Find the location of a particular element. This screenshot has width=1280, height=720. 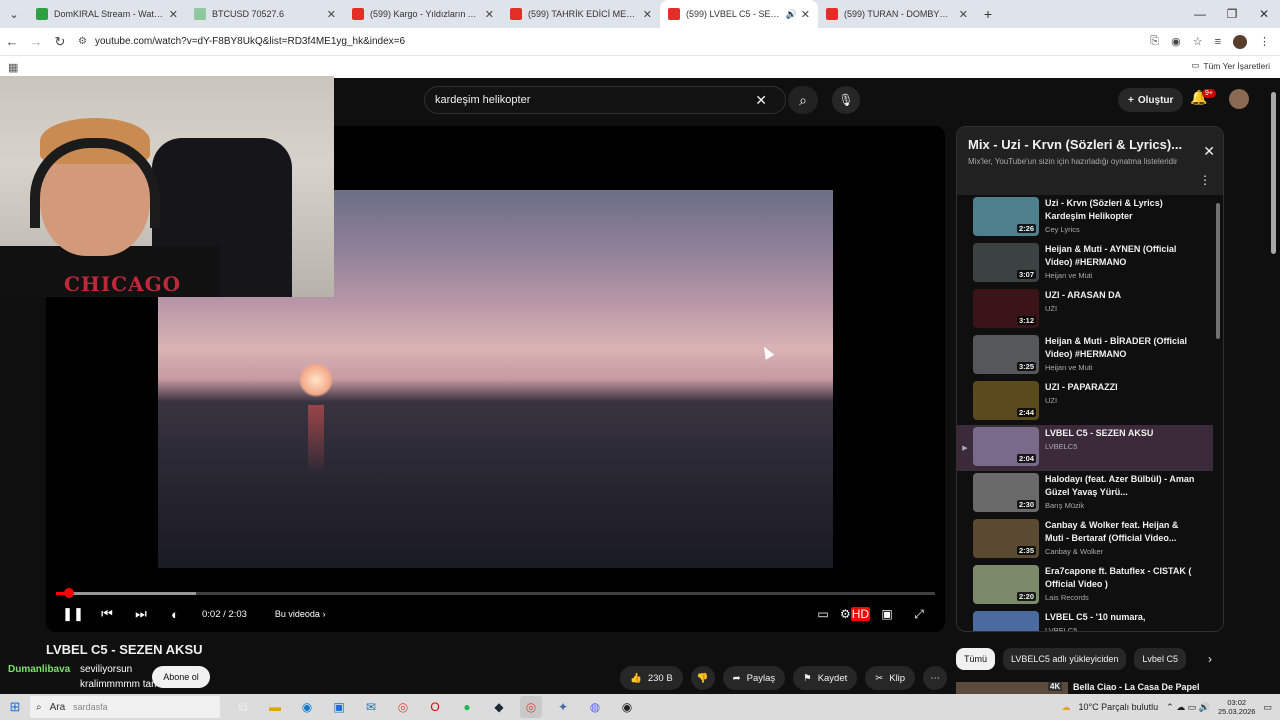

cast-icon: ⎘ is located at coordinates (1154, 41).